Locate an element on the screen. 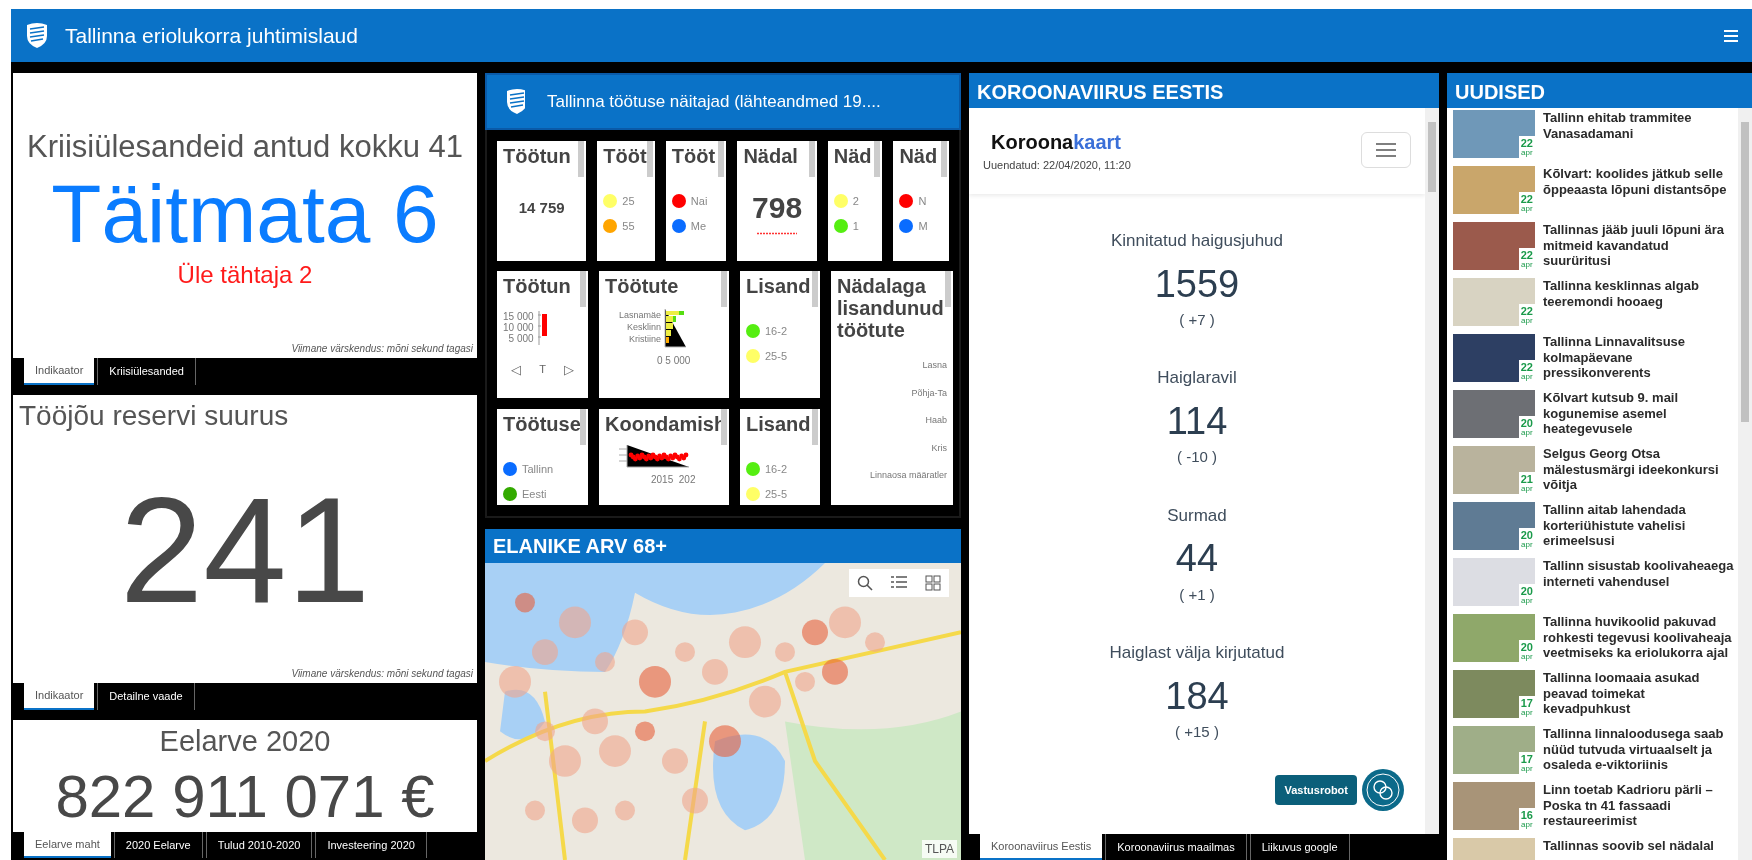 This screenshot has height=860, width=1752. news-link: Tallinnas jääb juuli lõpuni ära mitmeid kavandatud suurüritusi is located at coordinates (1638, 247).